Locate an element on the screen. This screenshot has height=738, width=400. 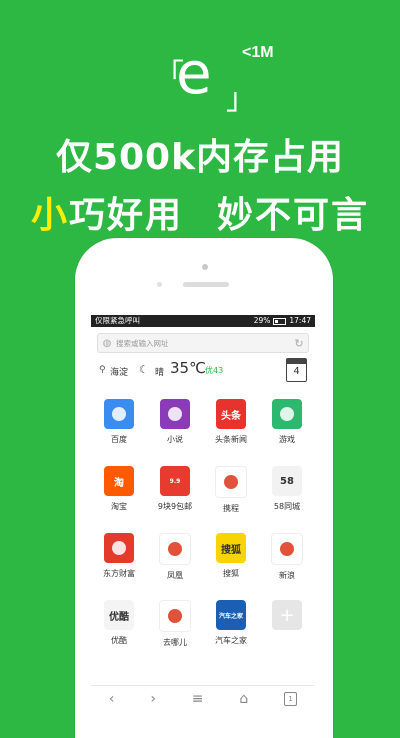
status-left-text: 仅限紧急呼叫 is located at coordinates (117, 320).